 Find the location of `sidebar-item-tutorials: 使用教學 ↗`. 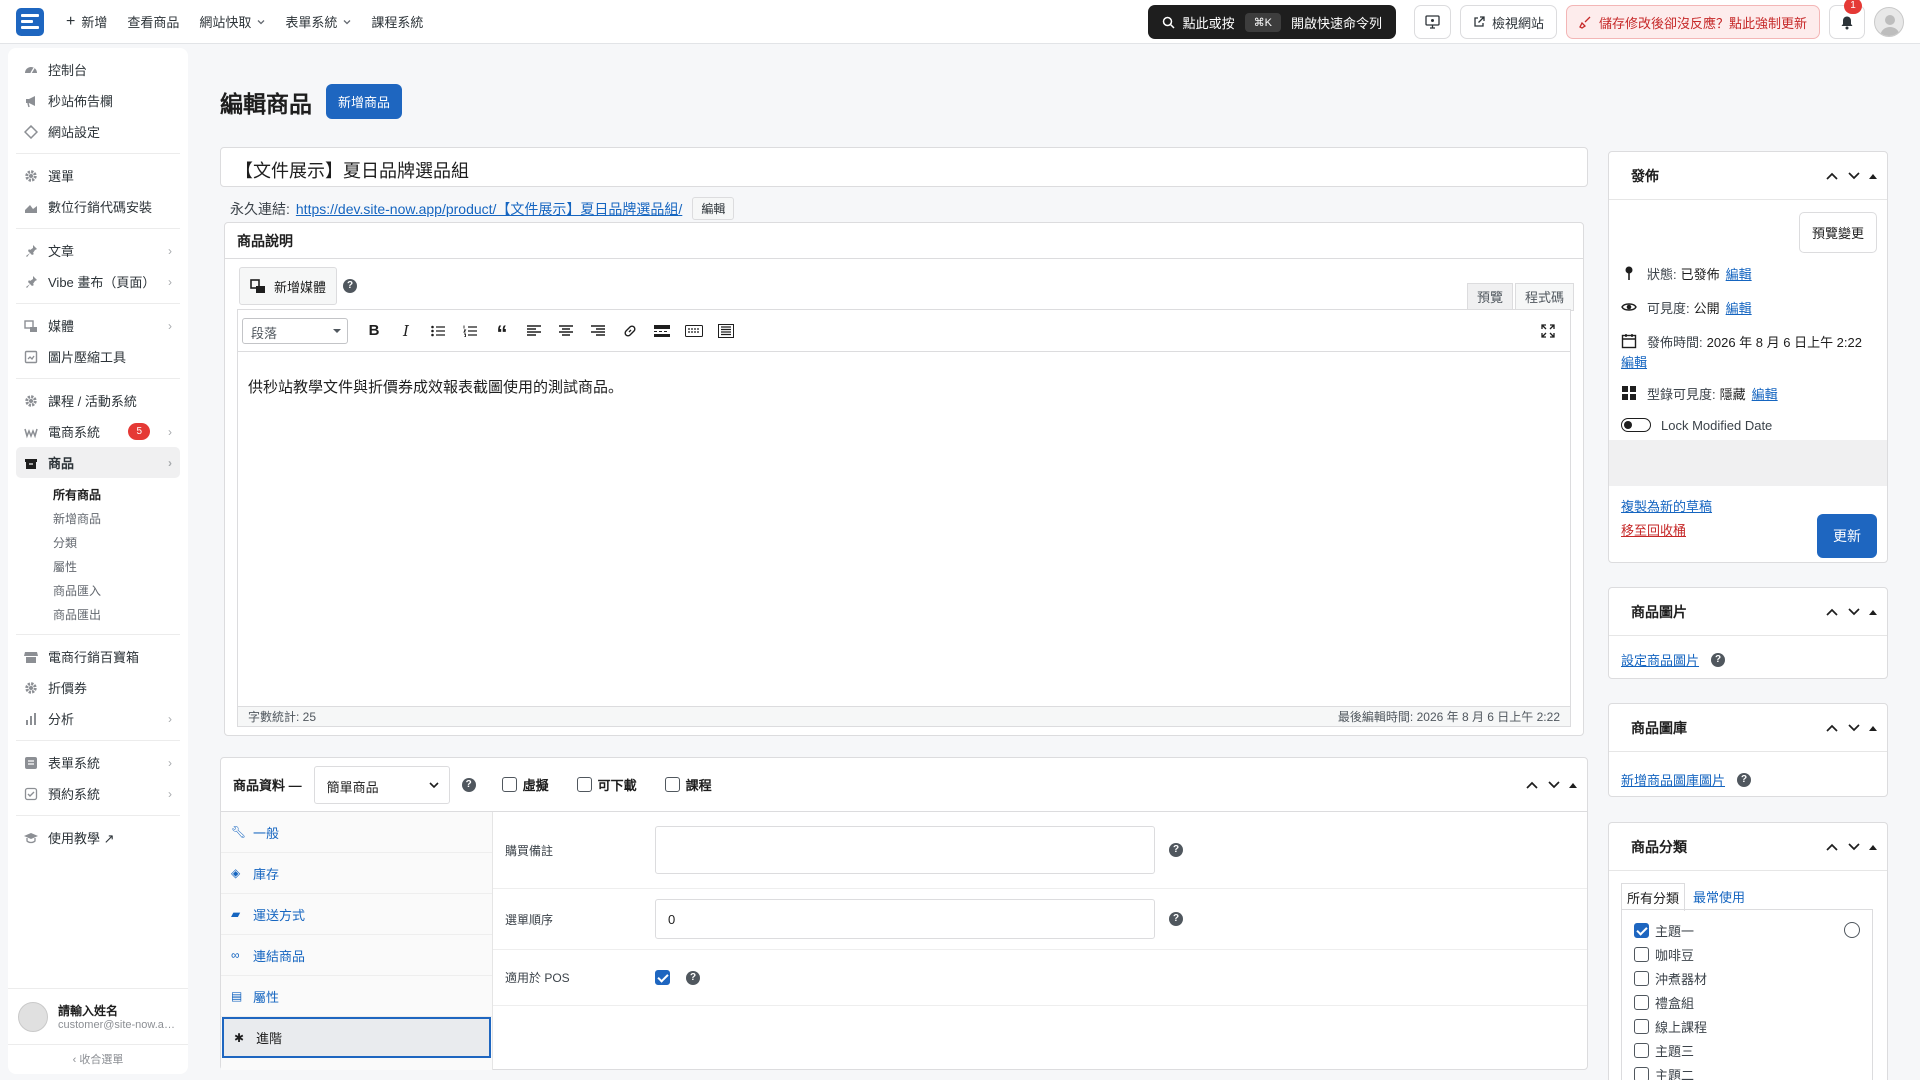

sidebar-item-tutorials: 使用教學 ↗ is located at coordinates (98, 837).